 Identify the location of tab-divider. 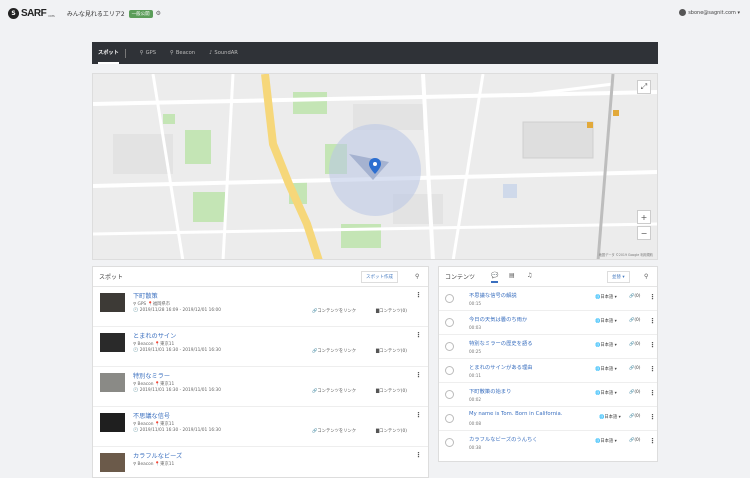
(125, 53).